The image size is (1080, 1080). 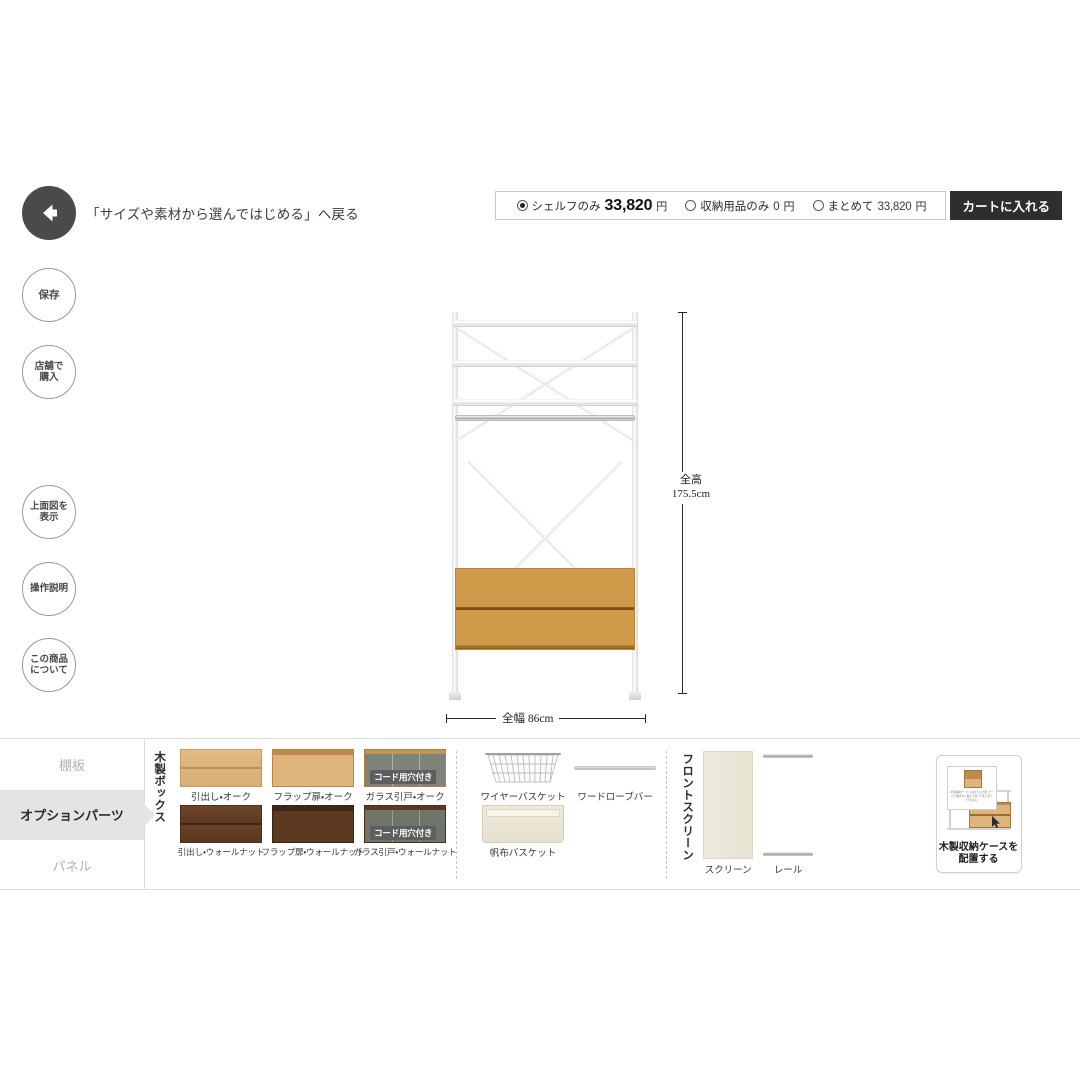 What do you see at coordinates (972, 796) in the screenshot?
I see `illustration-tooltip-text: 木製収納ケース・下台または上置 コード穴 棚ダボに載せて置いて使うタイプではない` at bounding box center [972, 796].